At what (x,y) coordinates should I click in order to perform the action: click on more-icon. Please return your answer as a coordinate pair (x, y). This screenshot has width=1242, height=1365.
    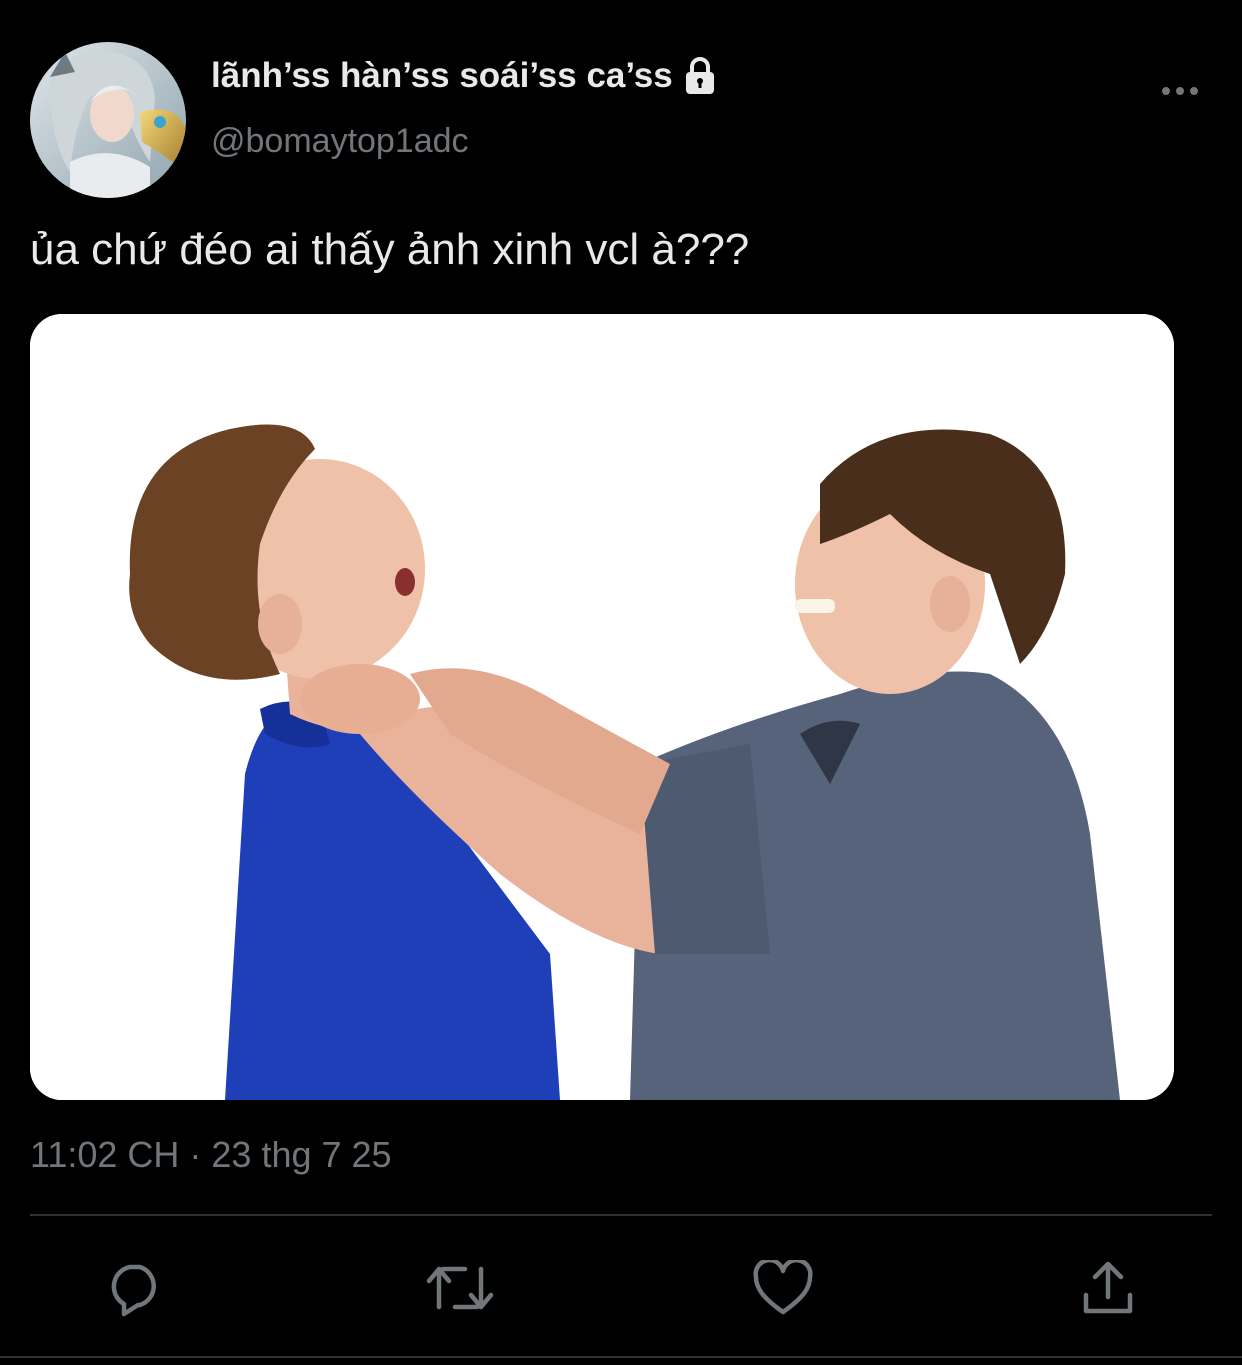
    Looking at the image, I should click on (1180, 91).